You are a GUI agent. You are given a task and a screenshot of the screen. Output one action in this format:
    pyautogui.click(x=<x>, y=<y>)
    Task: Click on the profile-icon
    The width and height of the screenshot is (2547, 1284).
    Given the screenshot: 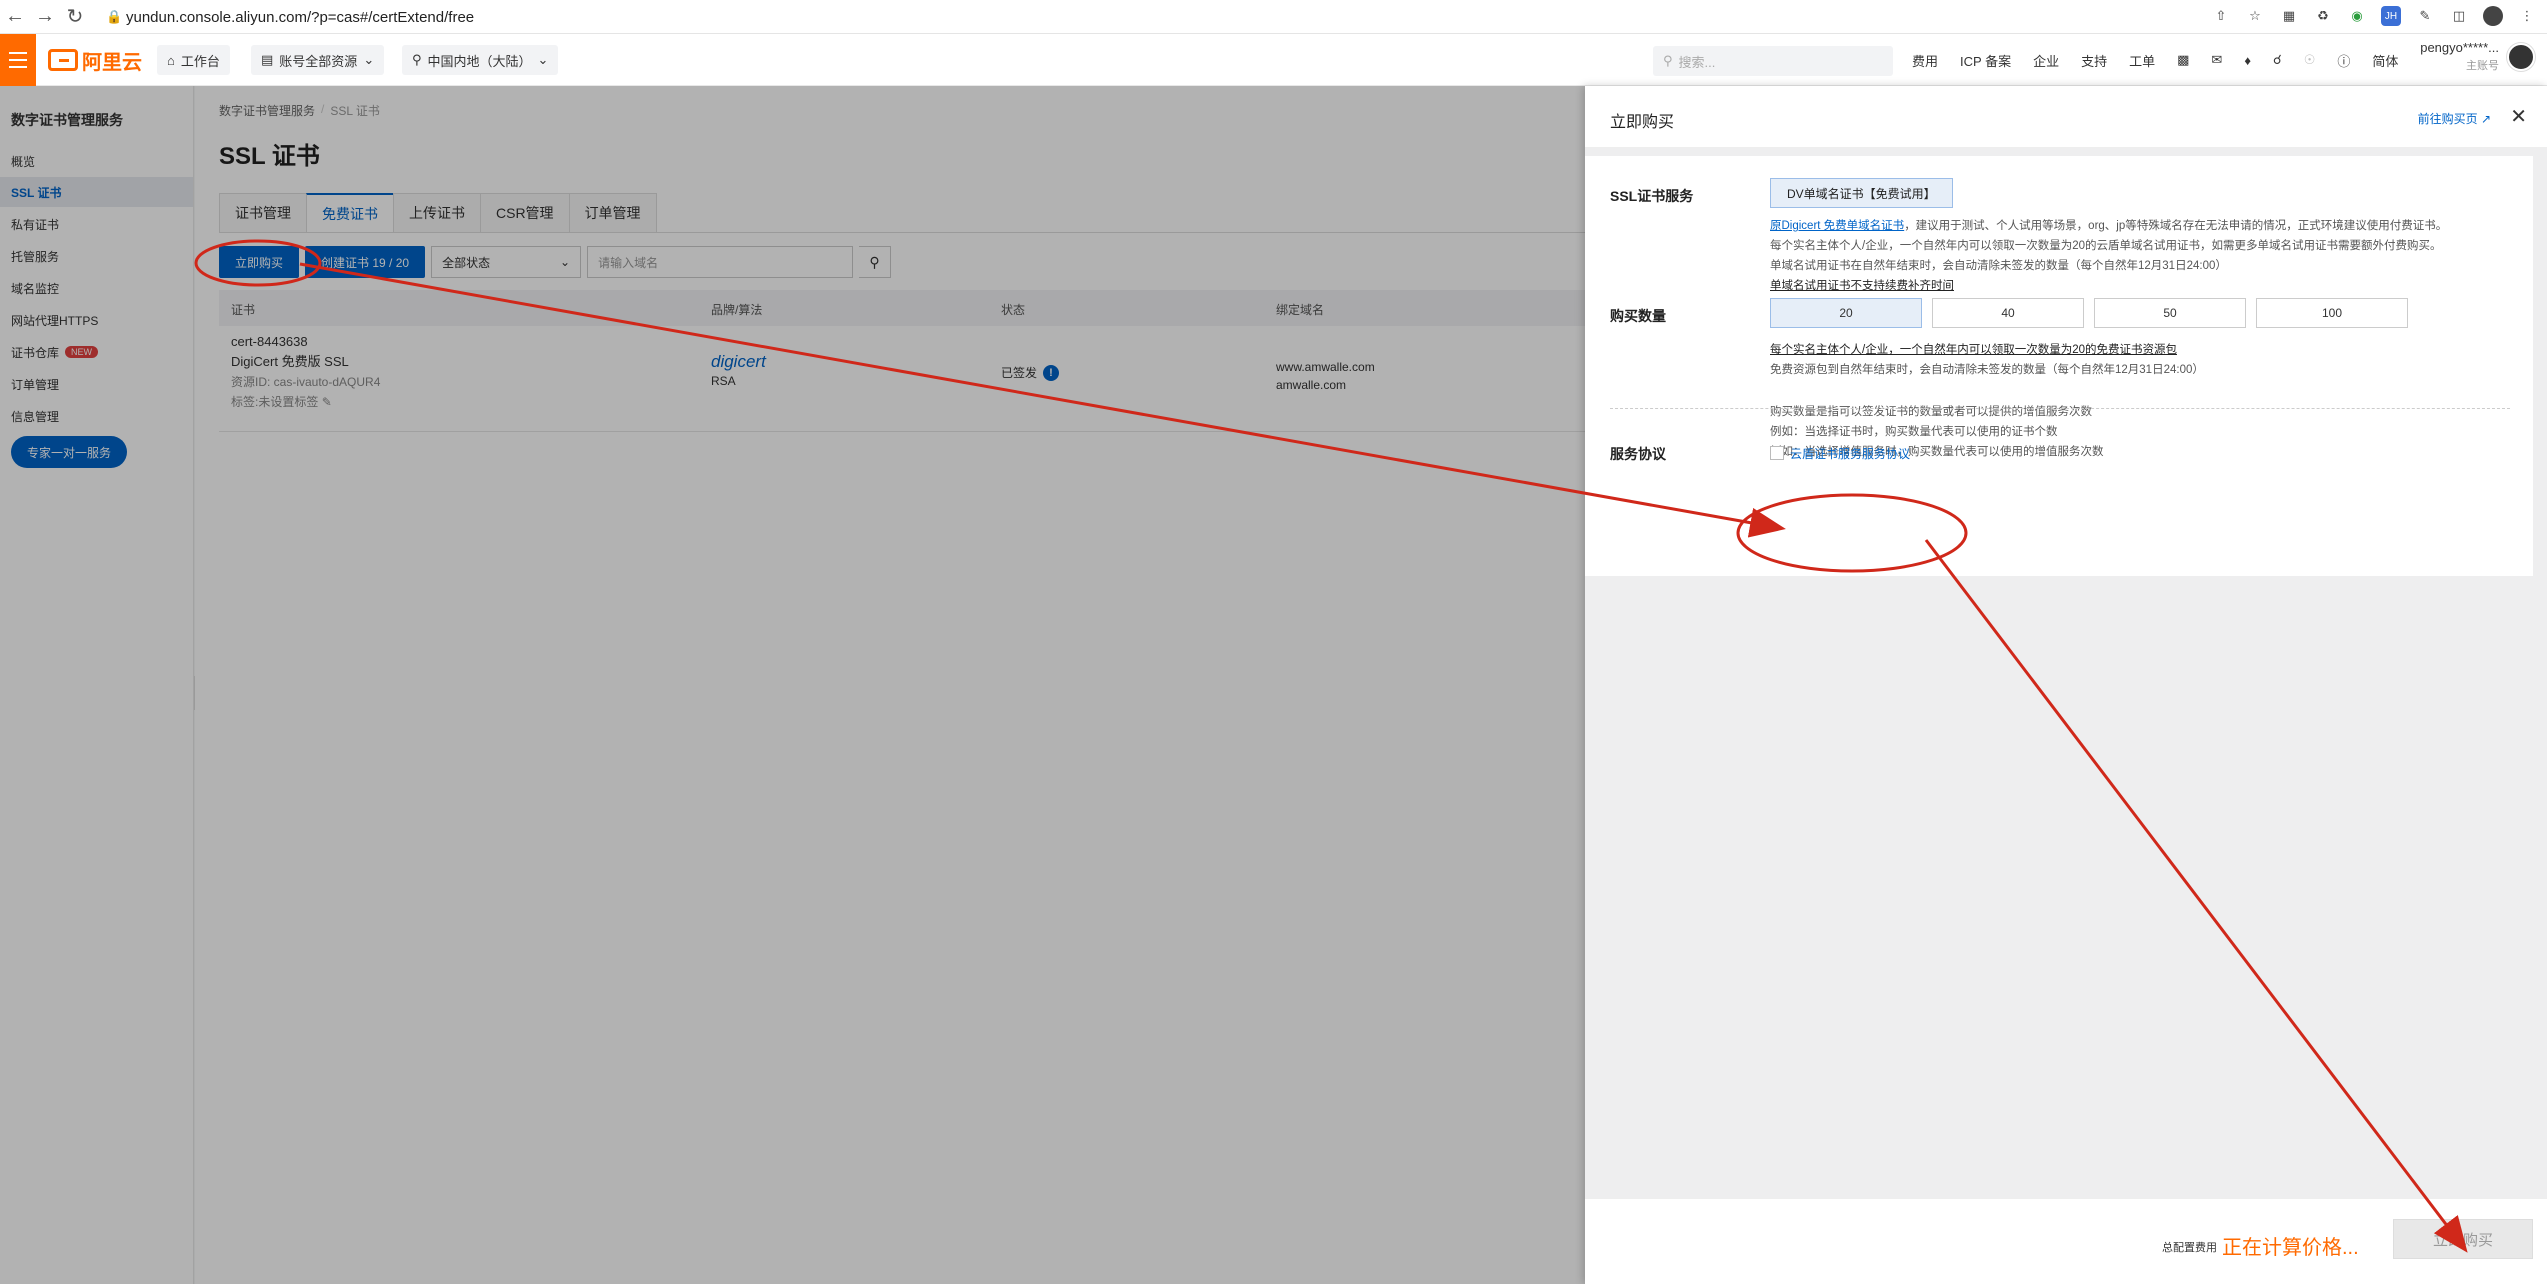 What is the action you would take?
    pyautogui.click(x=2493, y=16)
    